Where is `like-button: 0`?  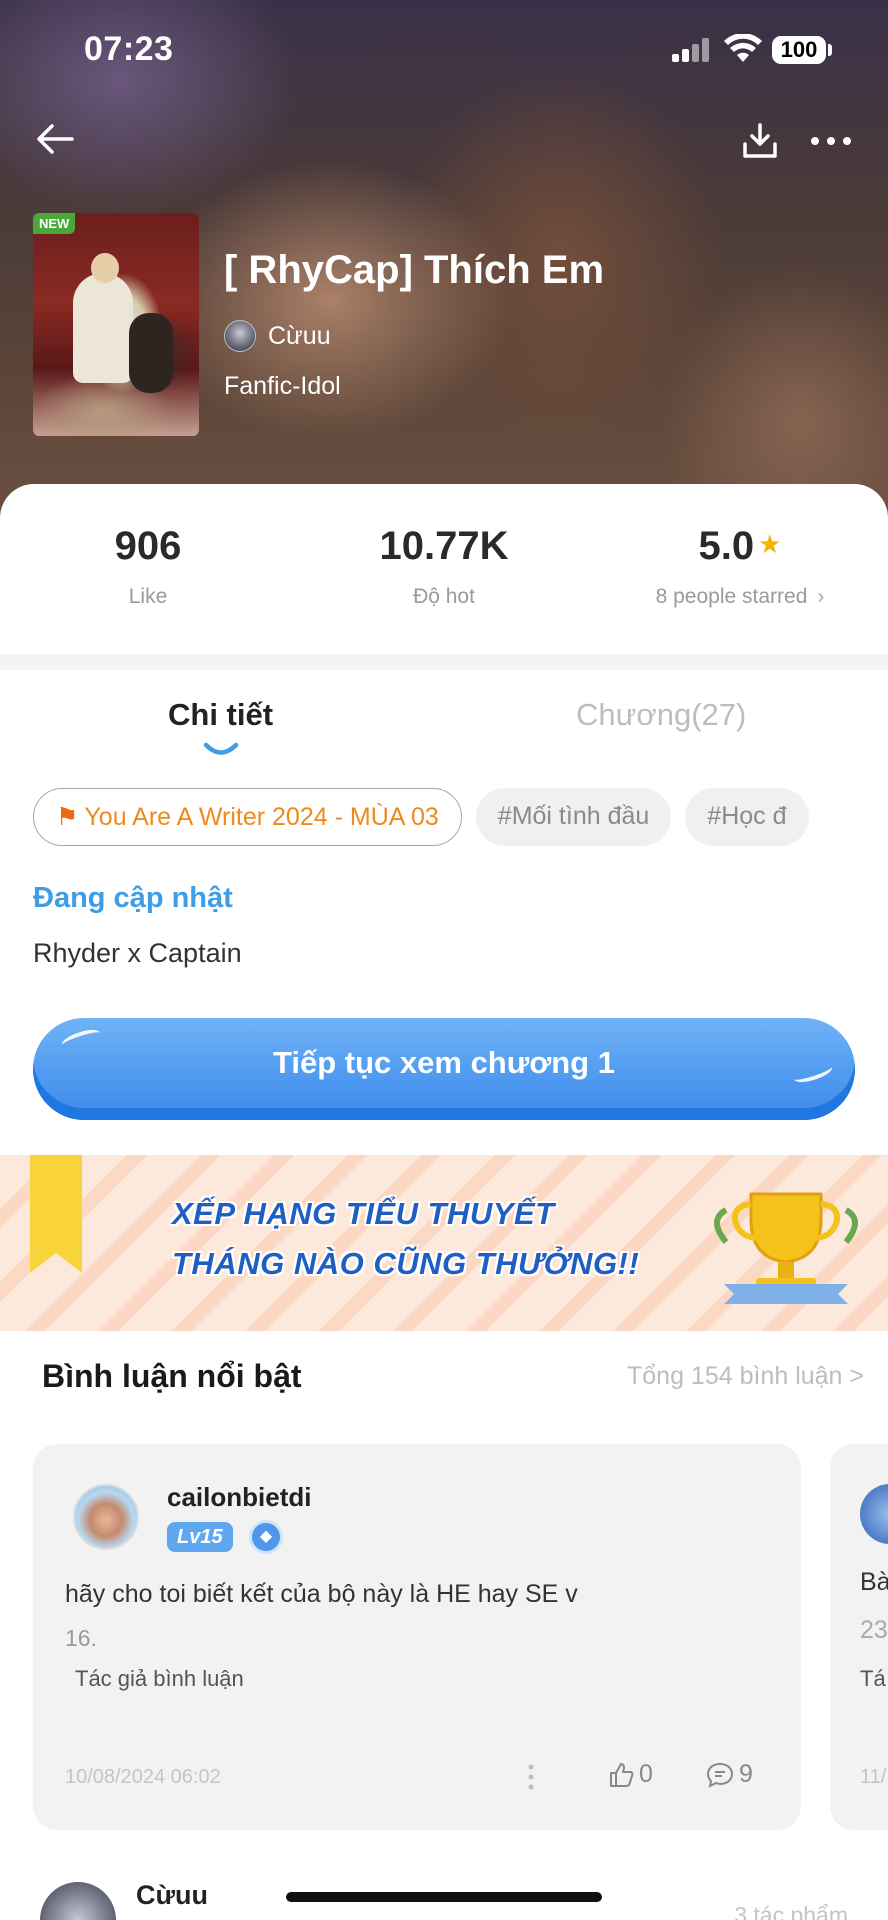 like-button: 0 is located at coordinates (630, 1774).